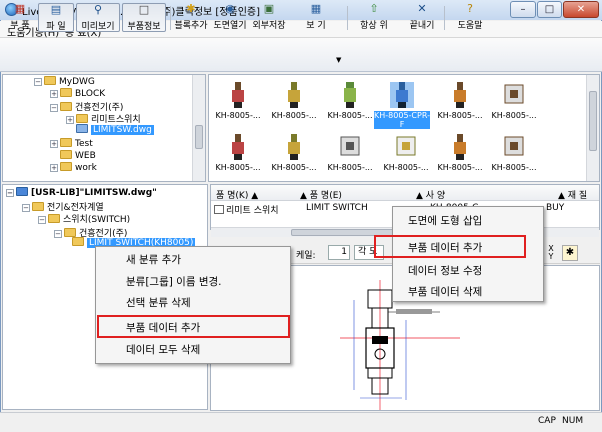 Image resolution: width=602 pixels, height=432 pixels. I want to click on help-icon: ?, so click(470, 8).